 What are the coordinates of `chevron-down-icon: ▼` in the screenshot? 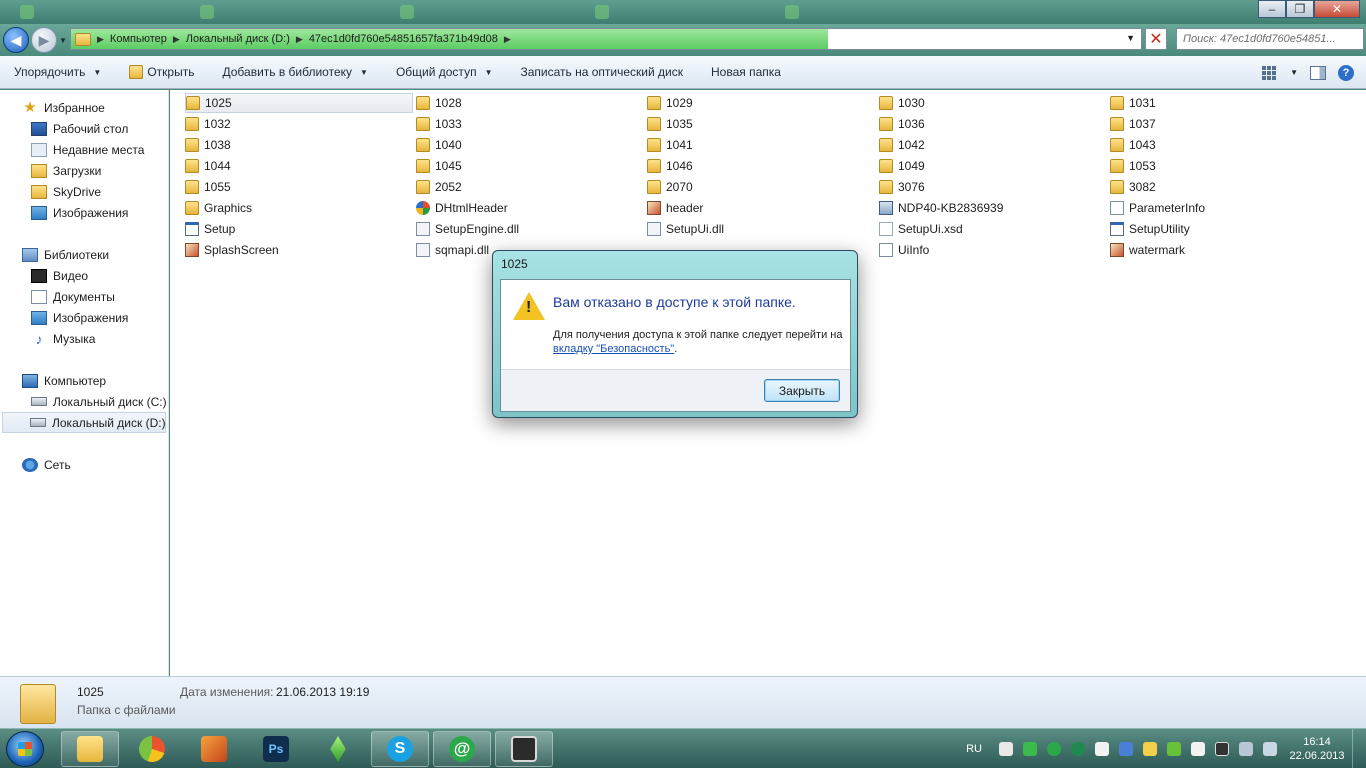 It's located at (1130, 38).